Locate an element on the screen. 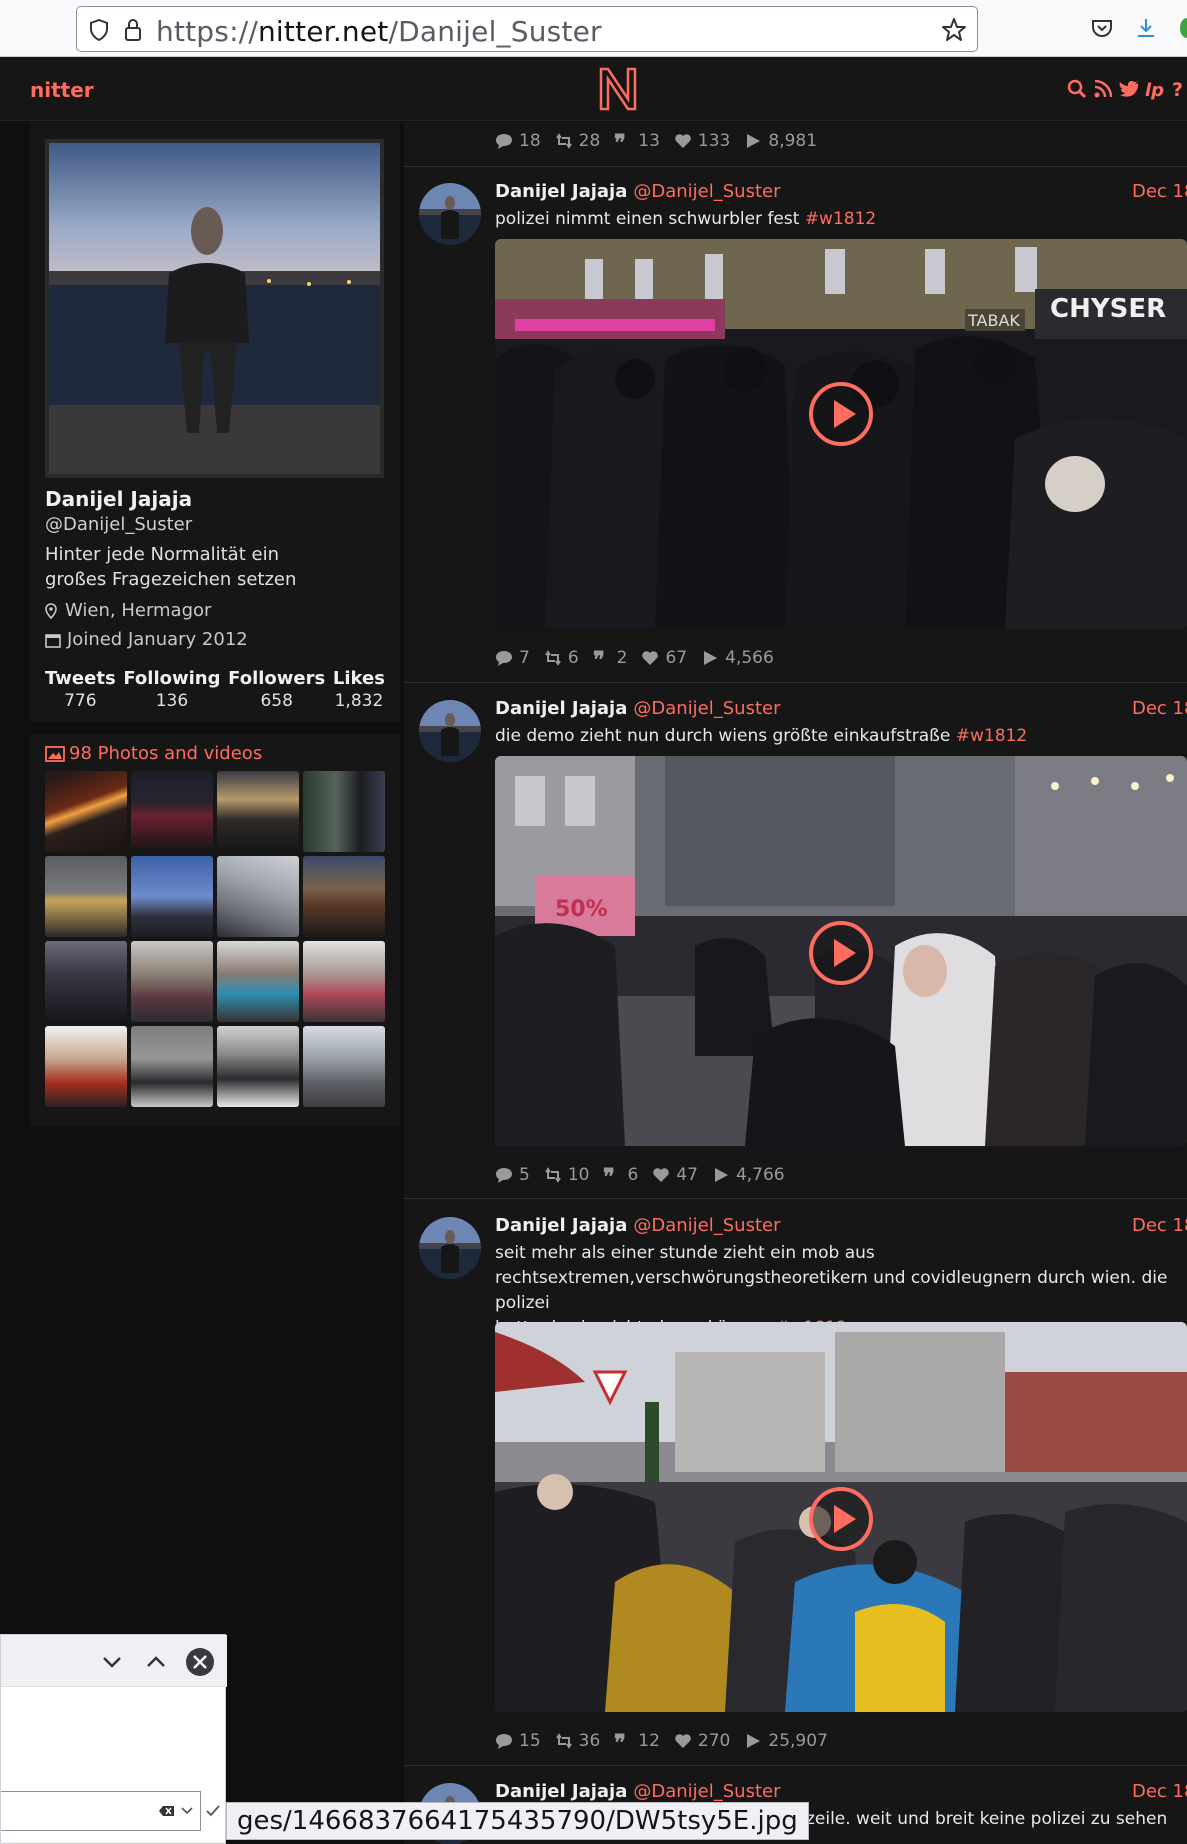 Image resolution: width=1187 pixels, height=1844 pixels. tweet-video is located at coordinates (841, 1517).